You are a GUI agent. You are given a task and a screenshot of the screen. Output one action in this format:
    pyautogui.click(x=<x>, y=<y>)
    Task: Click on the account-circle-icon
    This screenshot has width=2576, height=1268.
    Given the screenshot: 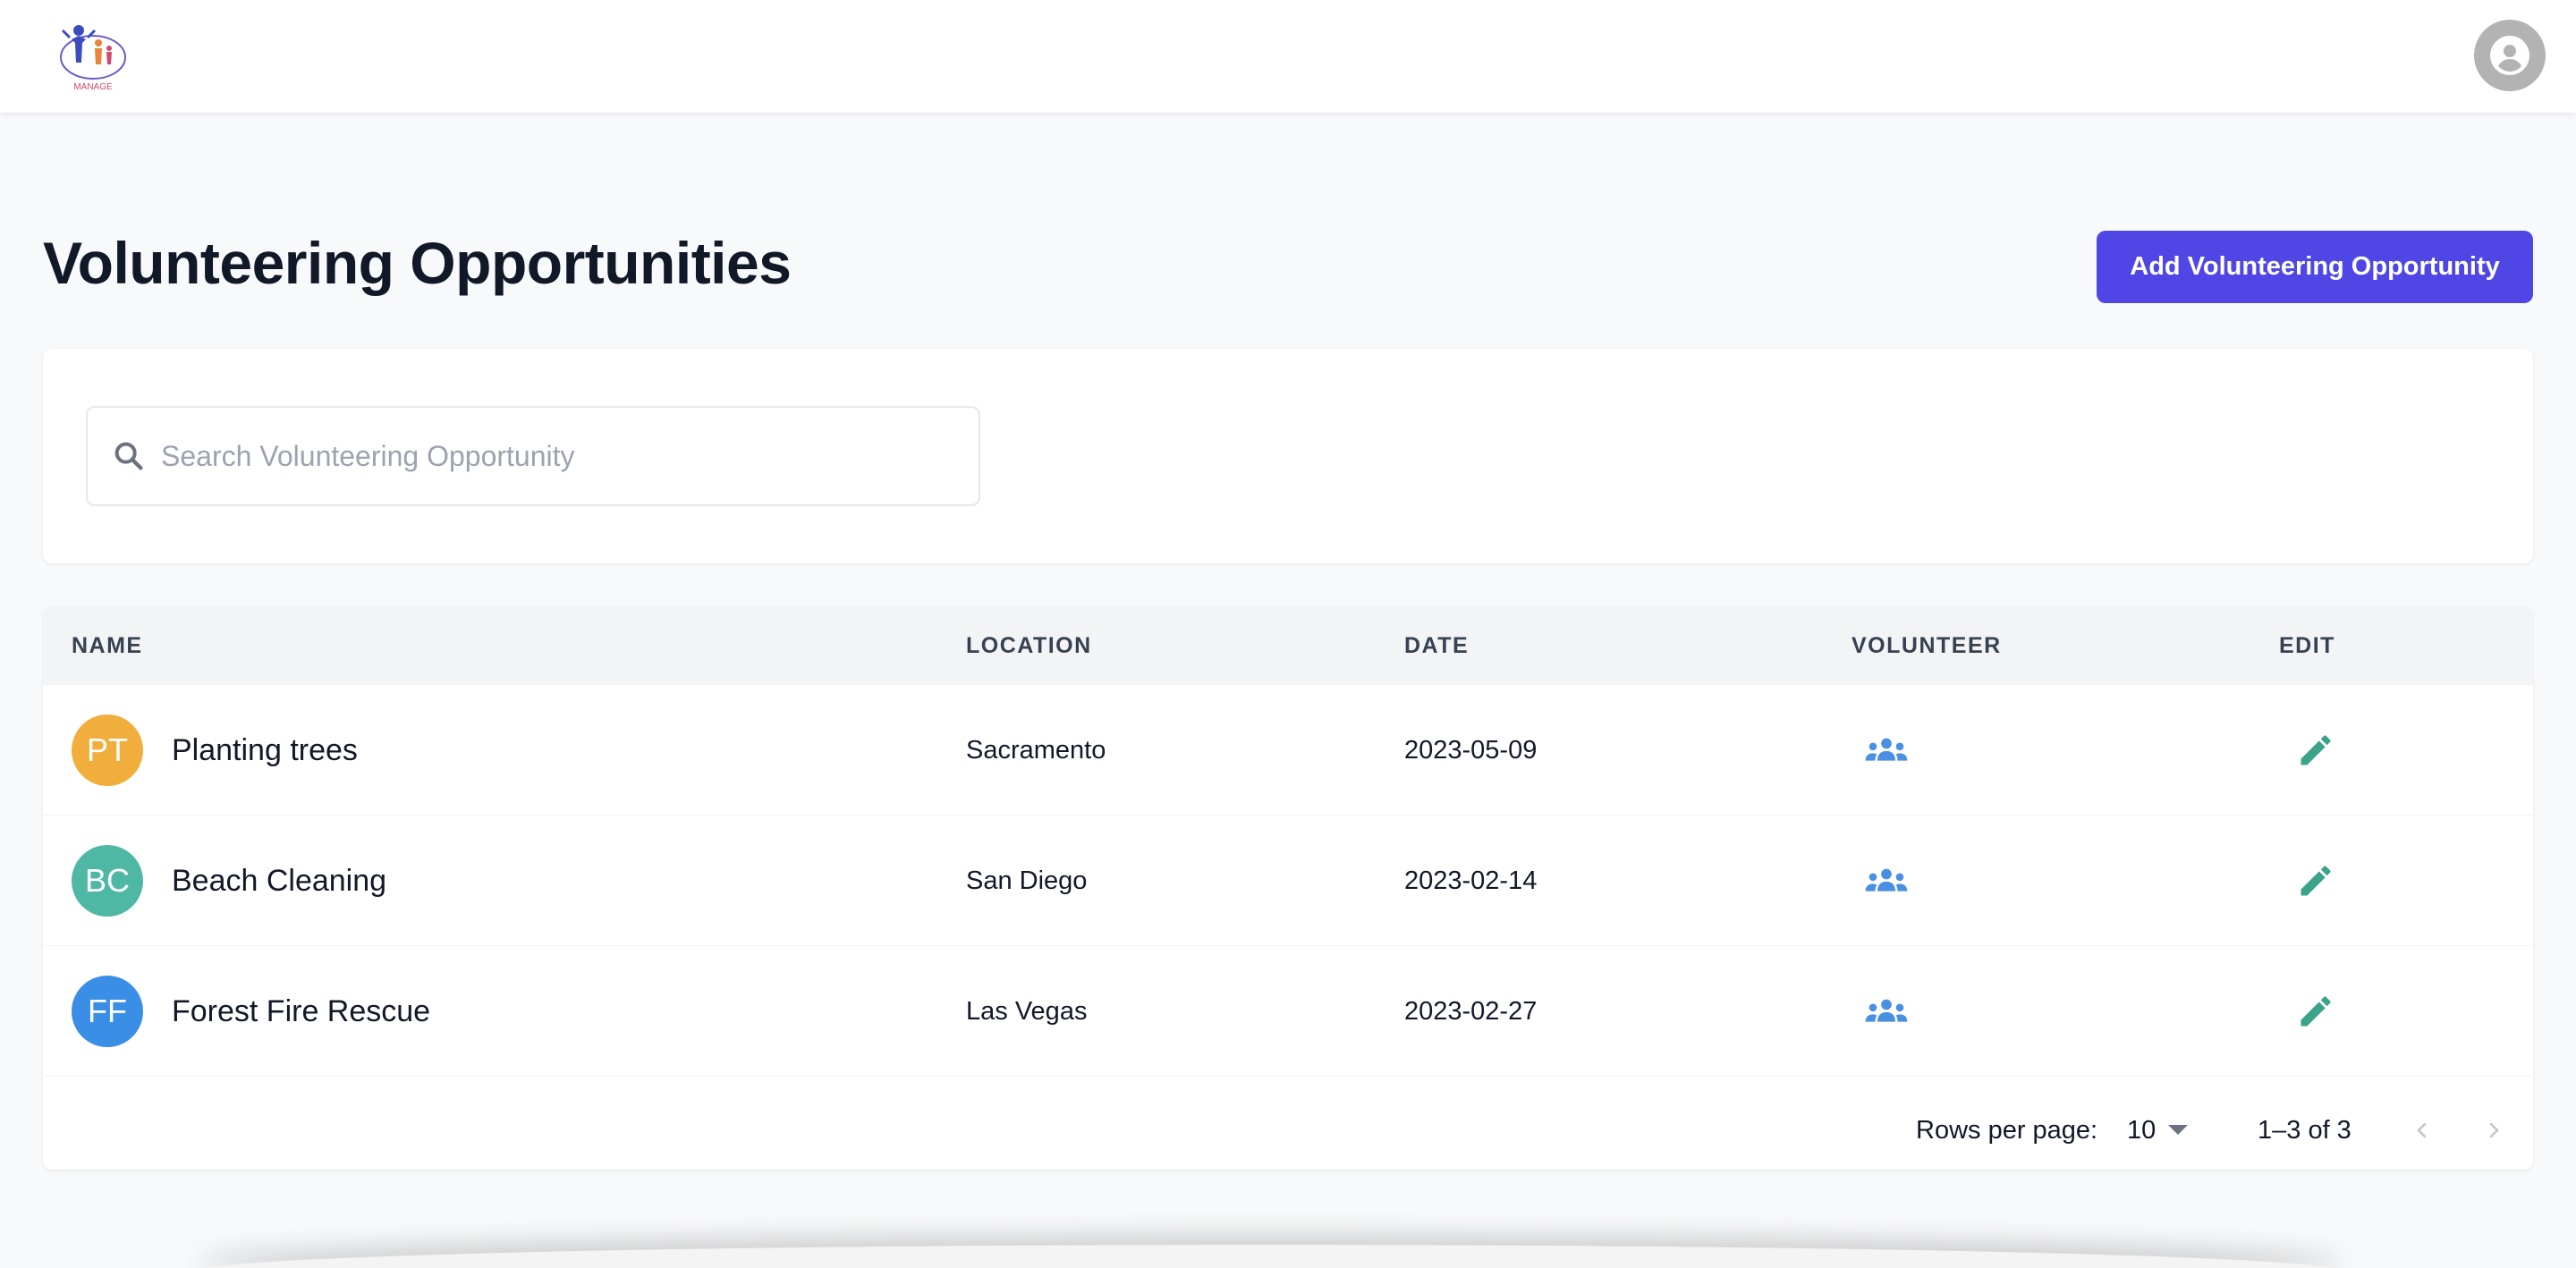 What is the action you would take?
    pyautogui.click(x=2509, y=55)
    